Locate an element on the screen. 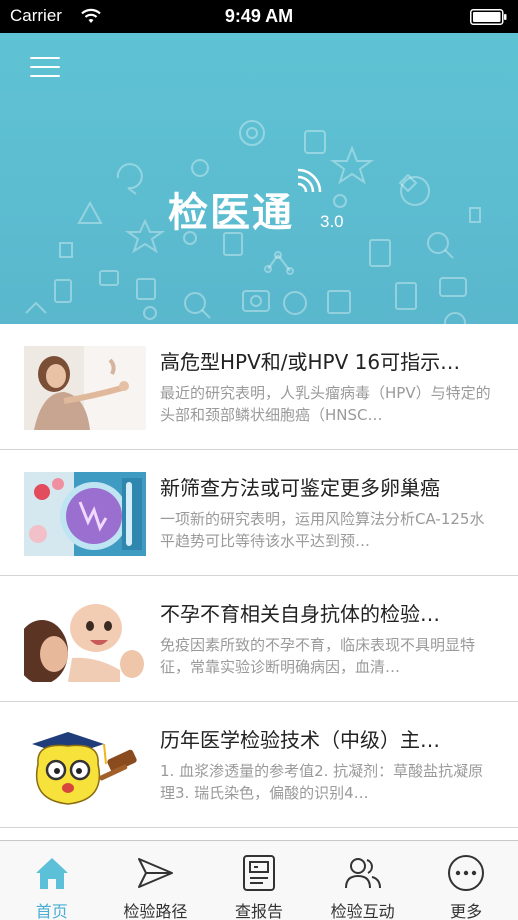 The width and height of the screenshot is (518, 920). tab-label: 查报告 is located at coordinates (258, 911).